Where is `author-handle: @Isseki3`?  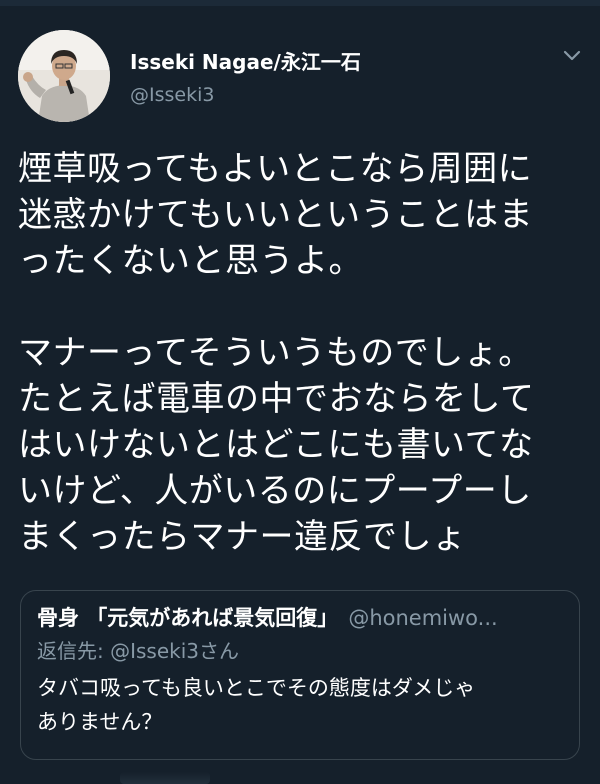 author-handle: @Isseki3 is located at coordinates (172, 95).